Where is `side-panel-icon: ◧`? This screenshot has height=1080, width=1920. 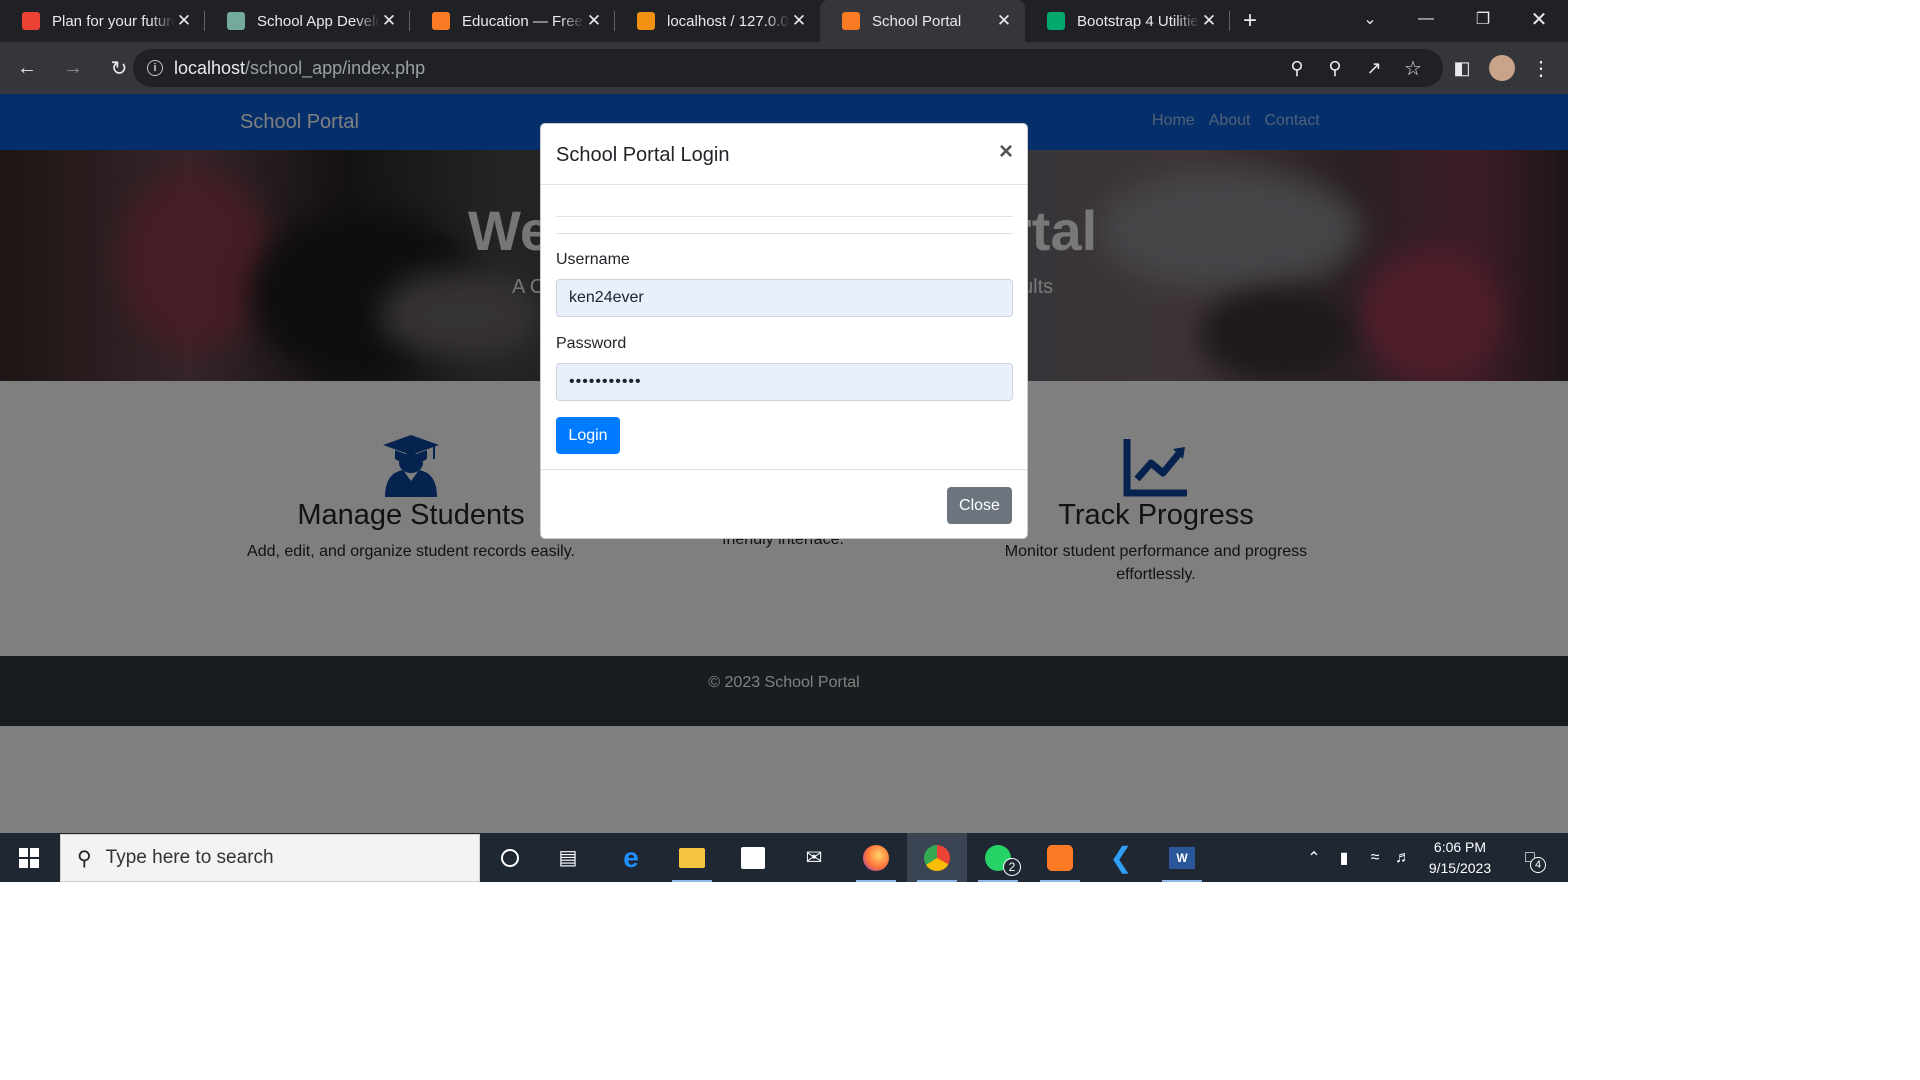
side-panel-icon: ◧ is located at coordinates (1462, 68).